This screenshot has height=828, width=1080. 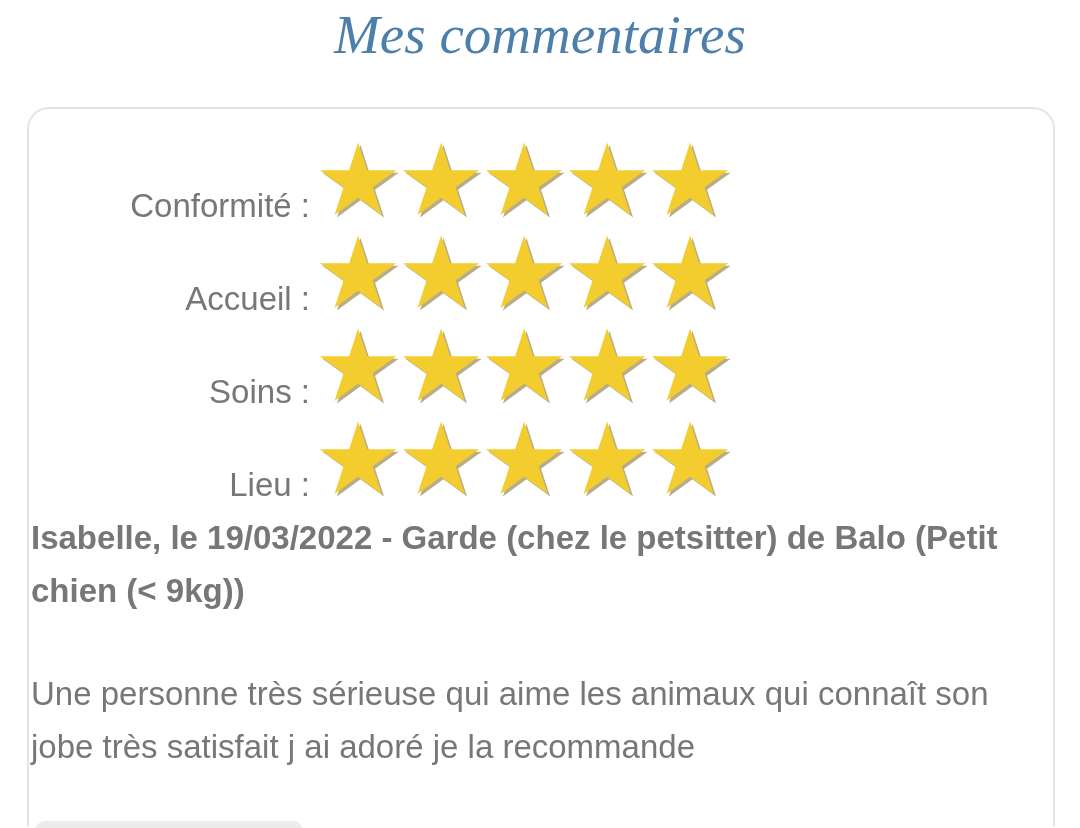 What do you see at coordinates (259, 392) in the screenshot?
I see `rating-label: Soins :` at bounding box center [259, 392].